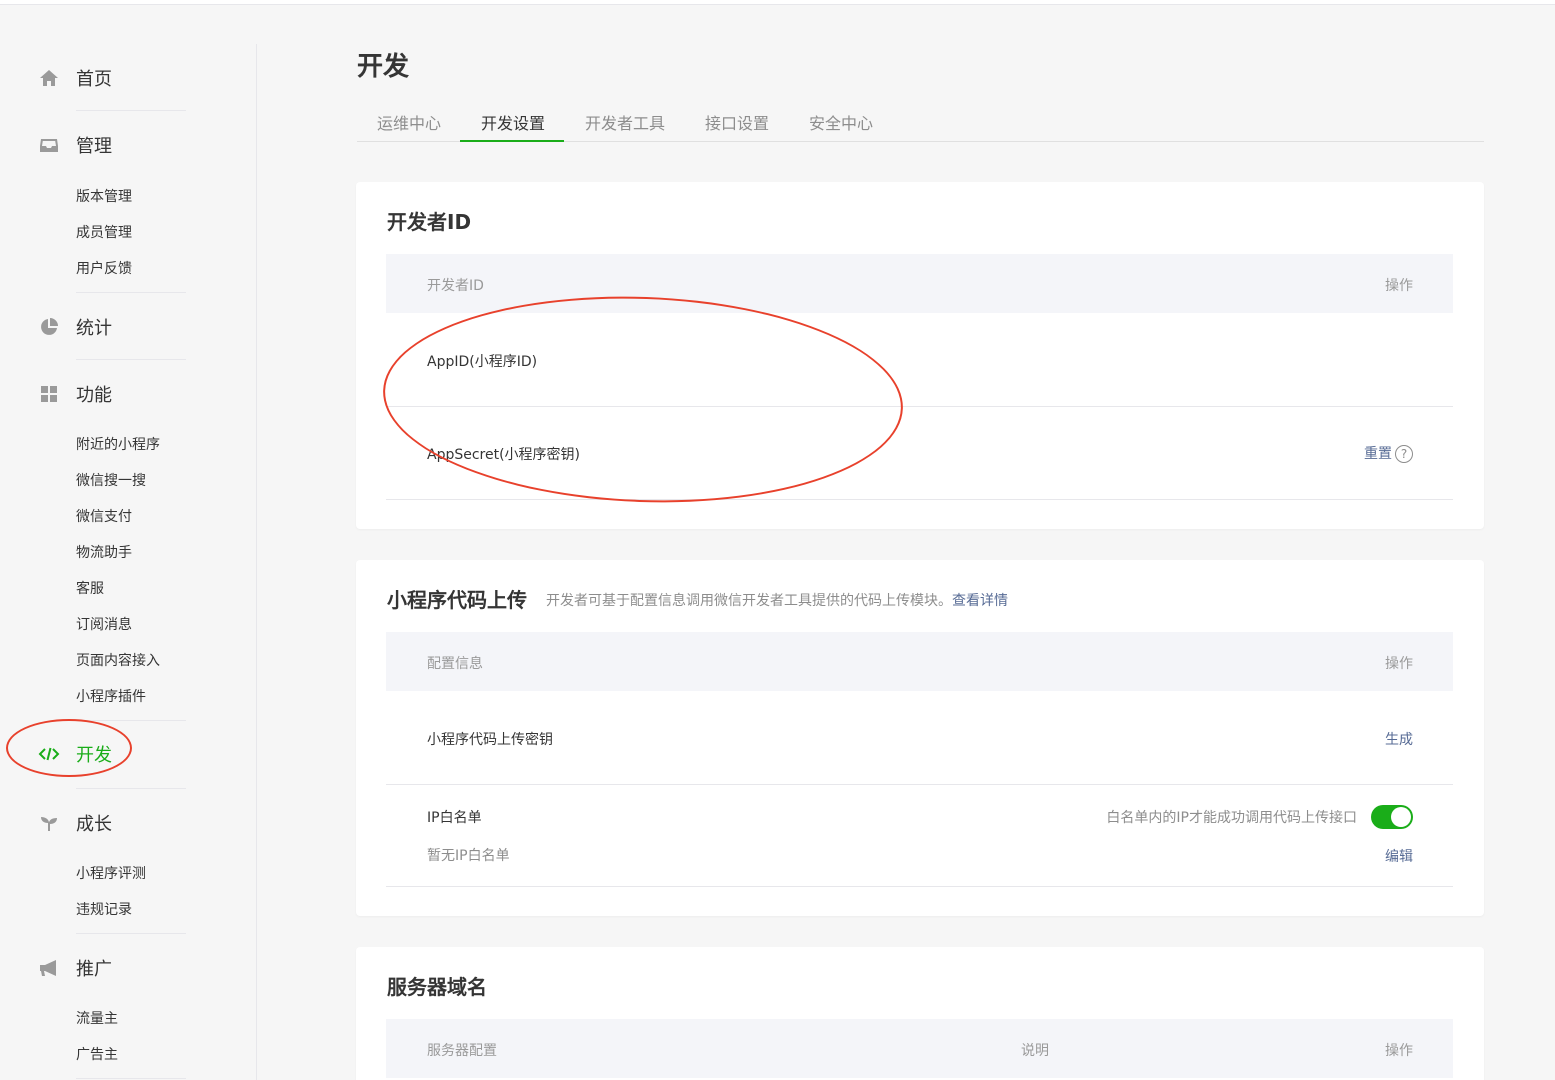 The image size is (1555, 1080). What do you see at coordinates (919, 661) in the screenshot?
I see `table-header: 配置信息 操作` at bounding box center [919, 661].